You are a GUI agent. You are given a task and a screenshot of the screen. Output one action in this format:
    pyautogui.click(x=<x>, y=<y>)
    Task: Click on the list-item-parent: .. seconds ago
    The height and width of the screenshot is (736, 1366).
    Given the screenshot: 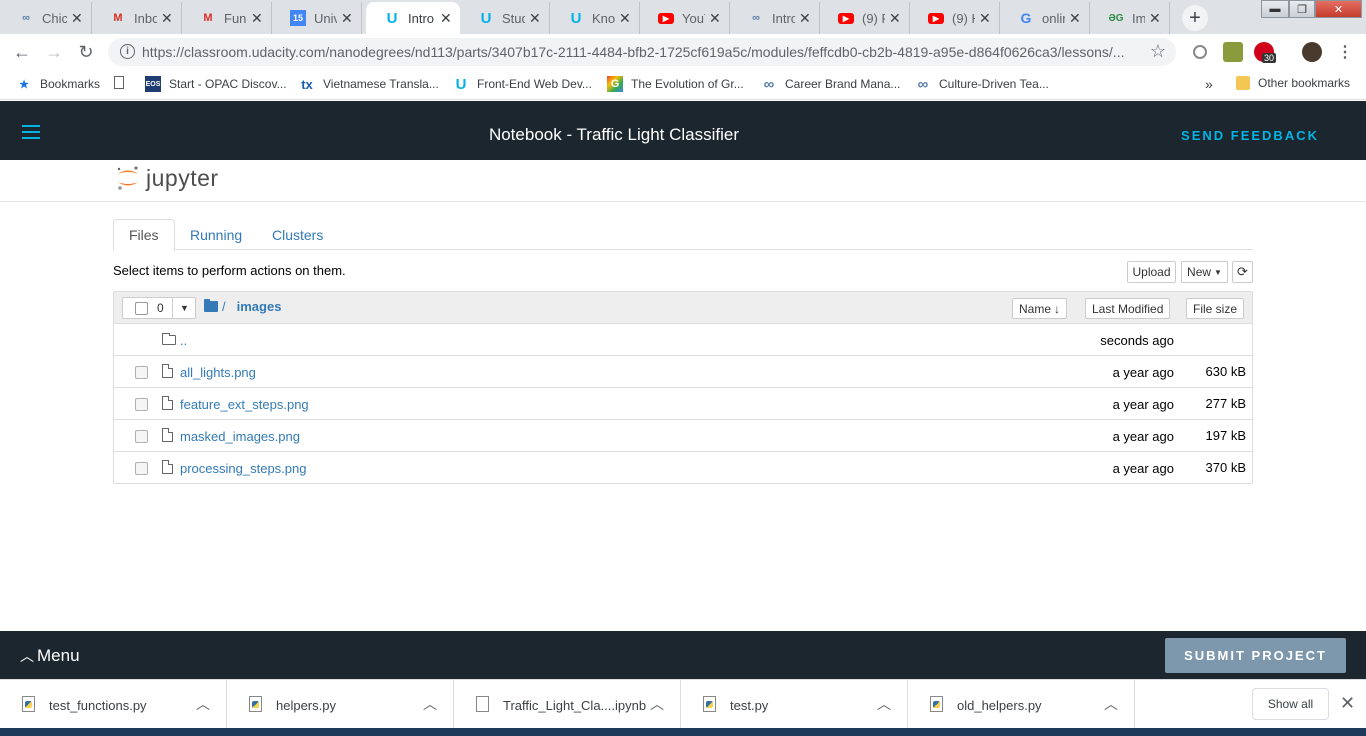 What is the action you would take?
    pyautogui.click(x=683, y=340)
    